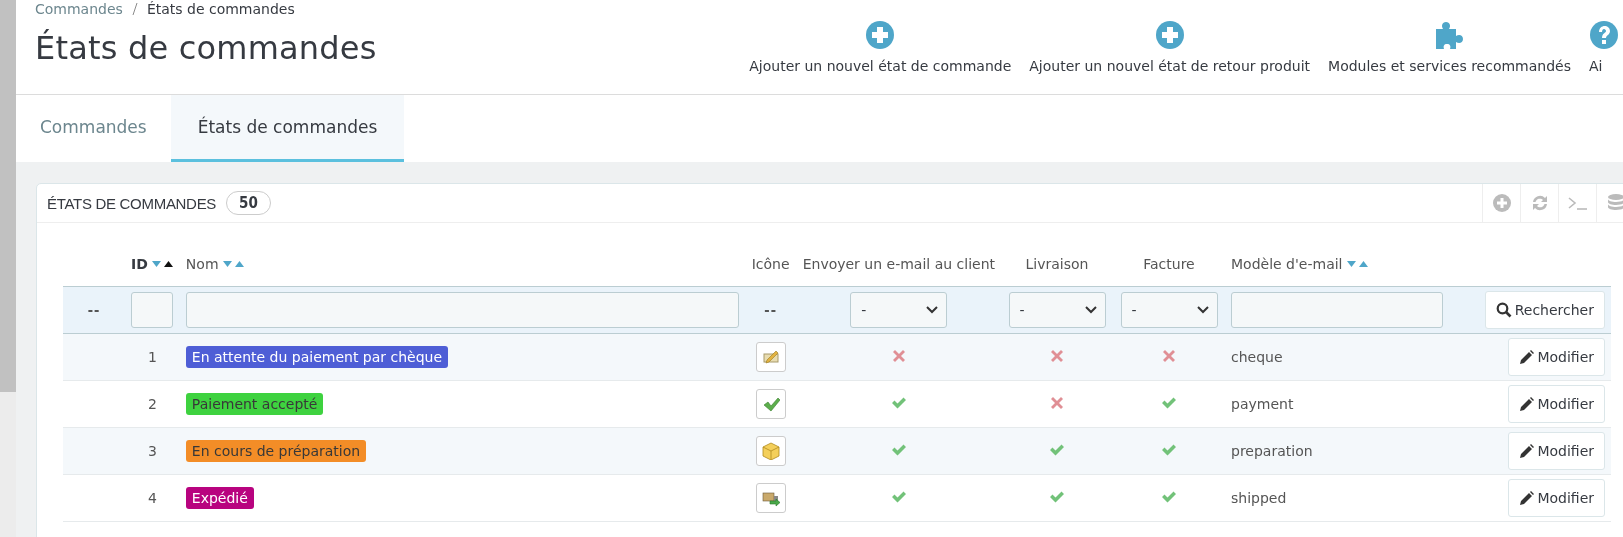 Image resolution: width=1623 pixels, height=537 pixels. What do you see at coordinates (1262, 404) in the screenshot?
I see `table-cell: payment` at bounding box center [1262, 404].